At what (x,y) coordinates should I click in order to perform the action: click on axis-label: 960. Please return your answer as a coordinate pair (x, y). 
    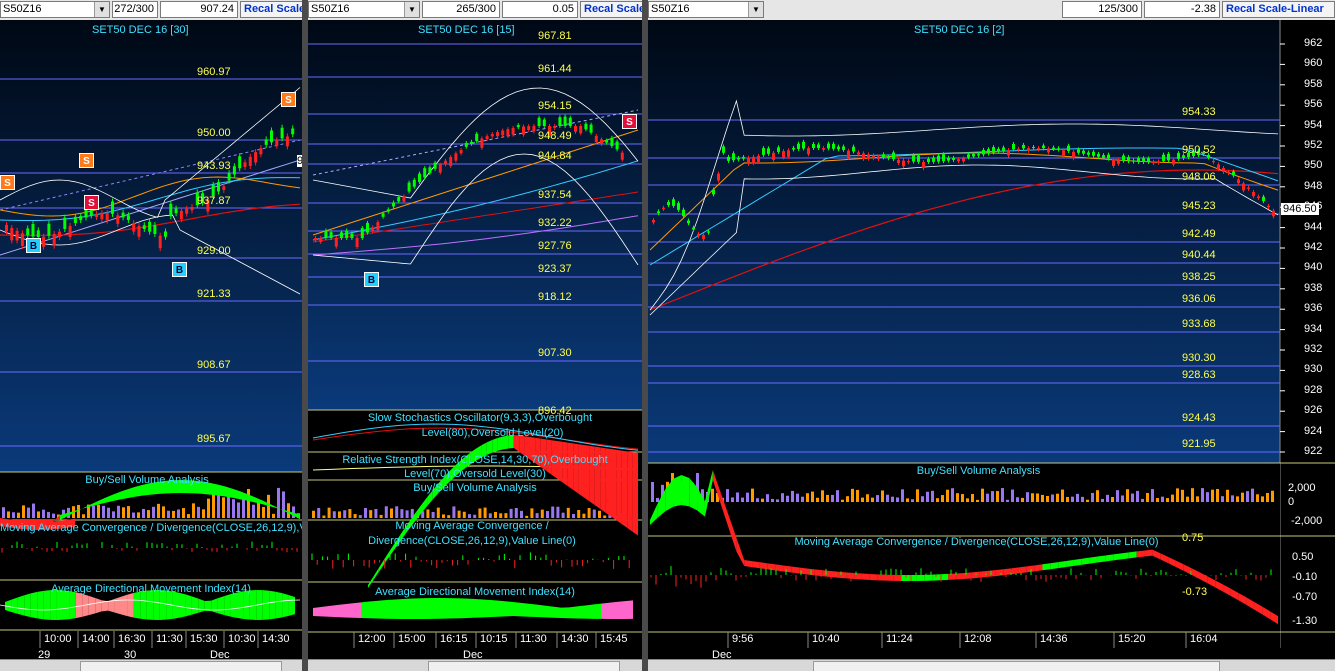
    Looking at the image, I should click on (1313, 63).